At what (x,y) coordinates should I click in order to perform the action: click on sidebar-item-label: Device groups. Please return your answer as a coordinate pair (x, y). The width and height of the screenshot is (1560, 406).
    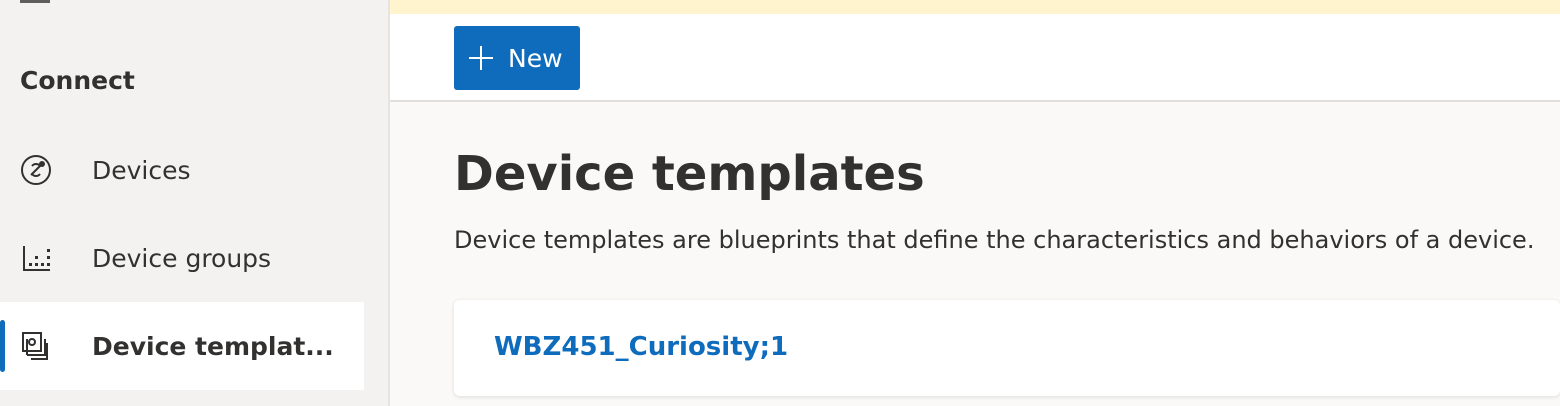
    Looking at the image, I should click on (182, 258).